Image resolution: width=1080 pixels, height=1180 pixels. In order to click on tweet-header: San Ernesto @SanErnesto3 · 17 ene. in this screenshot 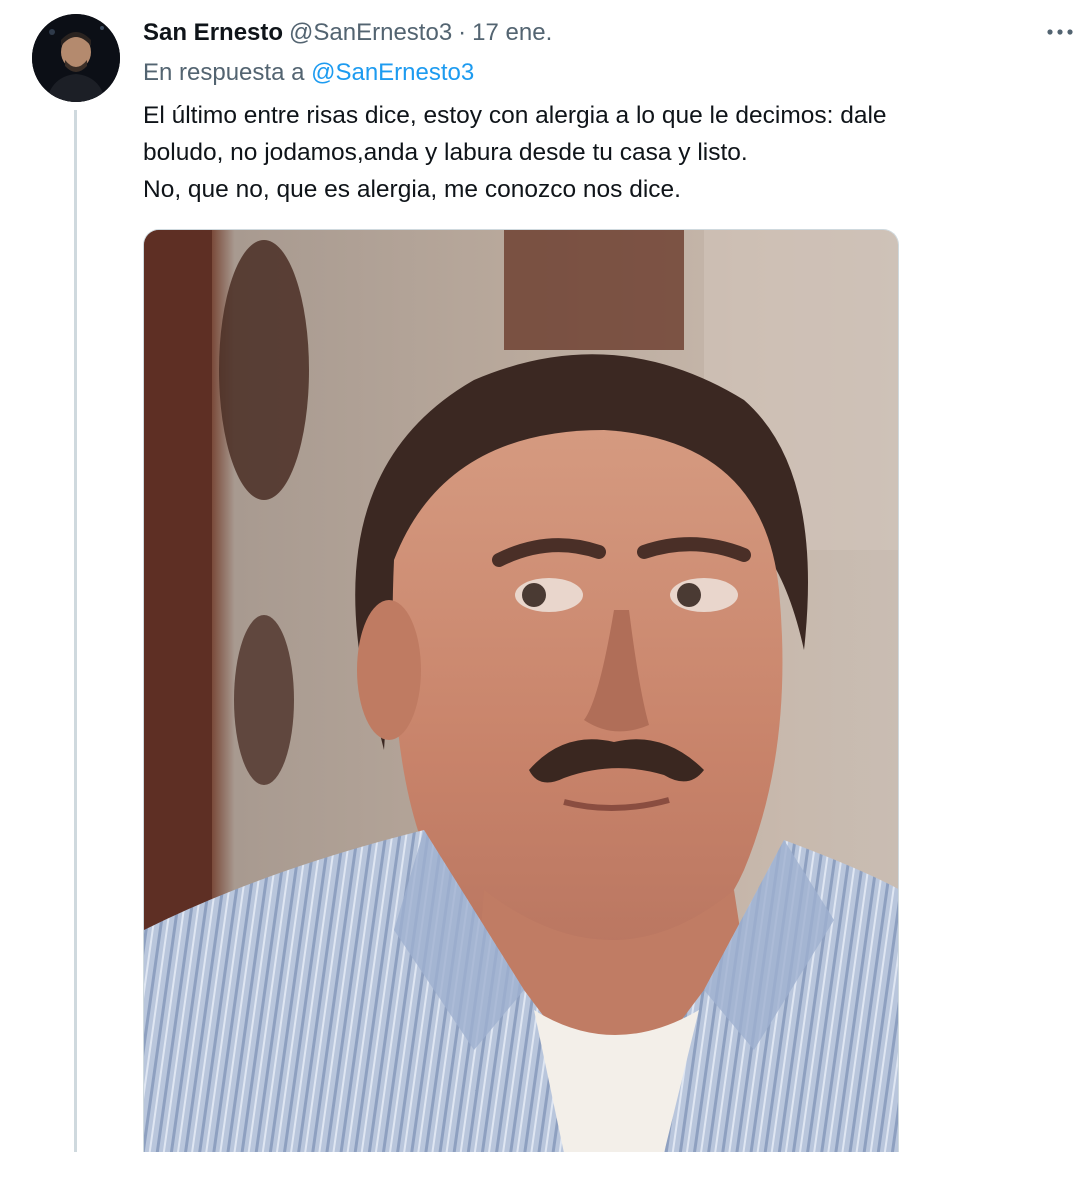, I will do `click(347, 33)`.